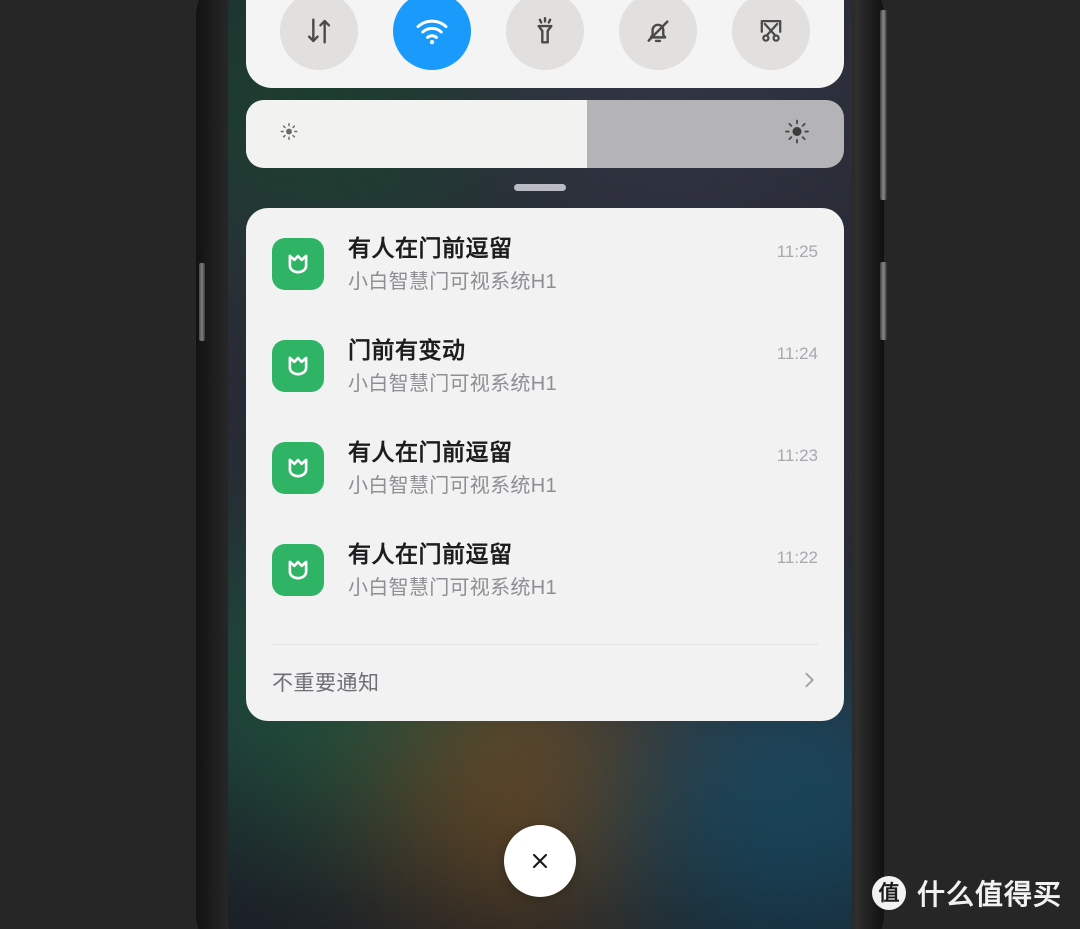 The width and height of the screenshot is (1080, 929). What do you see at coordinates (202, 302) in the screenshot?
I see `phone-side-button-left` at bounding box center [202, 302].